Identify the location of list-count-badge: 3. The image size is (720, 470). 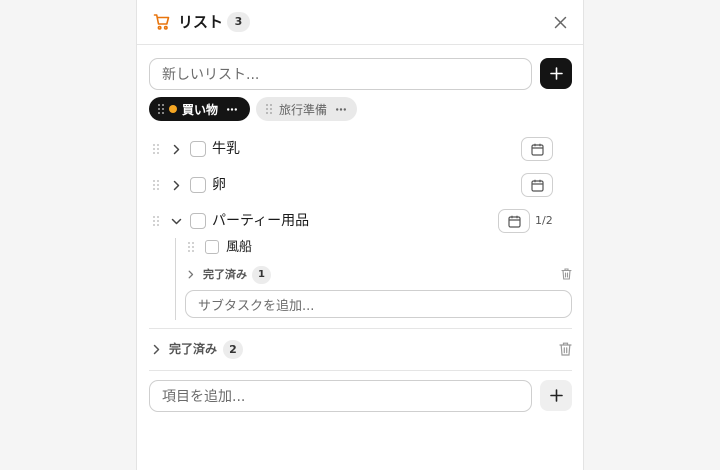
(238, 22).